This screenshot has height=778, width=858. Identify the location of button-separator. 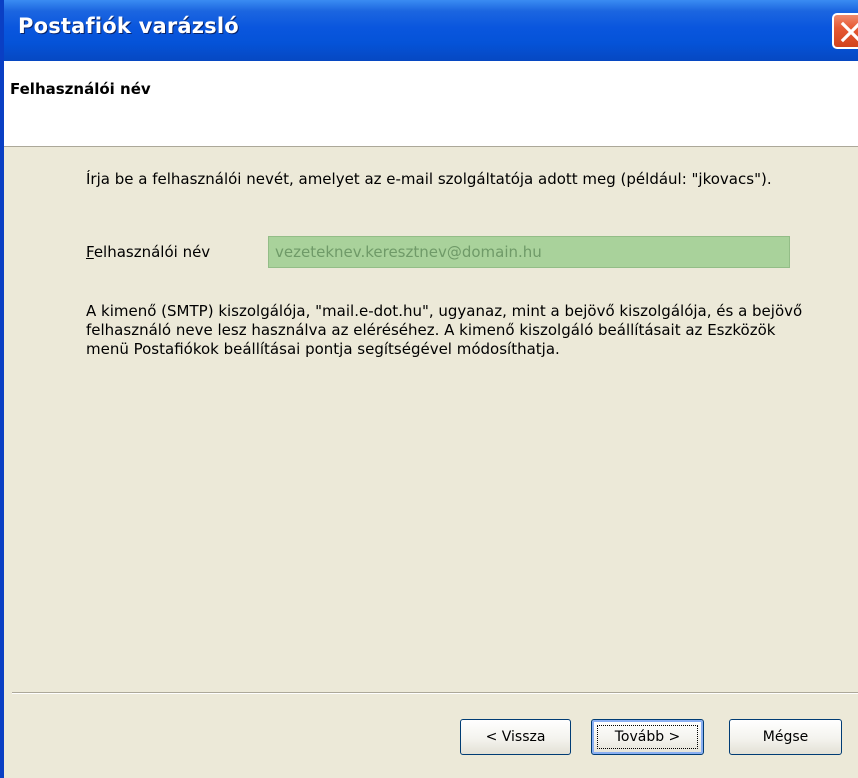
(435, 693).